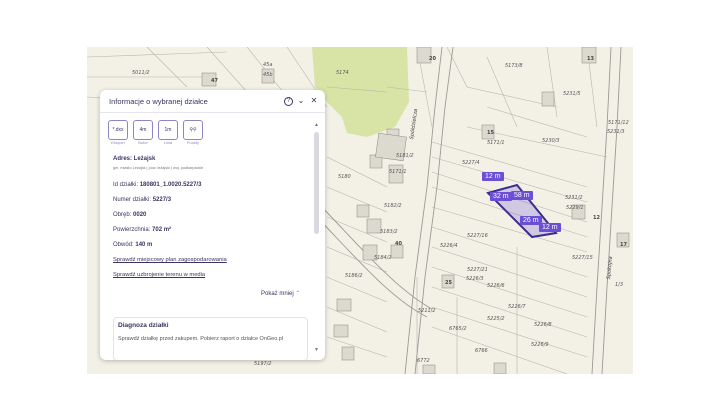 The image size is (720, 420). What do you see at coordinates (193, 130) in the screenshot?
I see `points-icon: ⚲⚲` at bounding box center [193, 130].